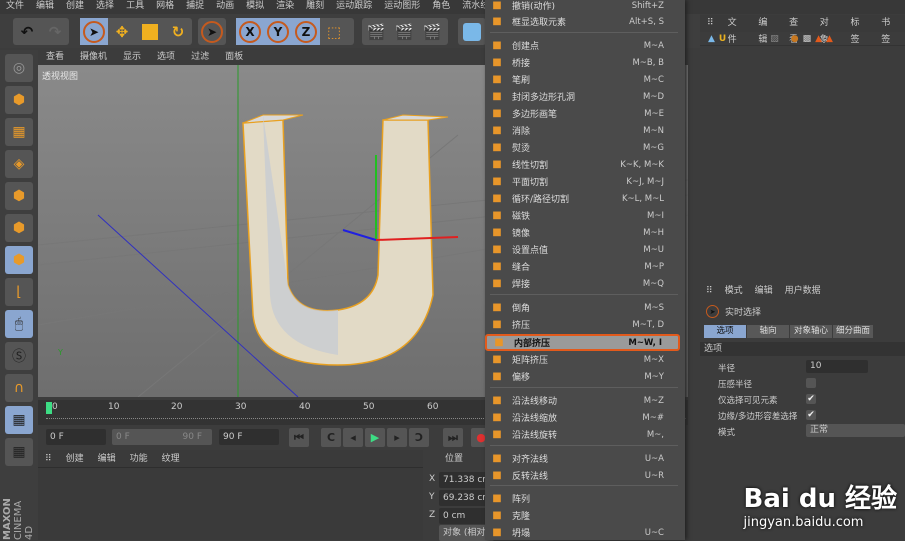 Image resolution: width=905 pixels, height=541 pixels. What do you see at coordinates (94, 31) in the screenshot?
I see `live-select-icon: ➤` at bounding box center [94, 31].